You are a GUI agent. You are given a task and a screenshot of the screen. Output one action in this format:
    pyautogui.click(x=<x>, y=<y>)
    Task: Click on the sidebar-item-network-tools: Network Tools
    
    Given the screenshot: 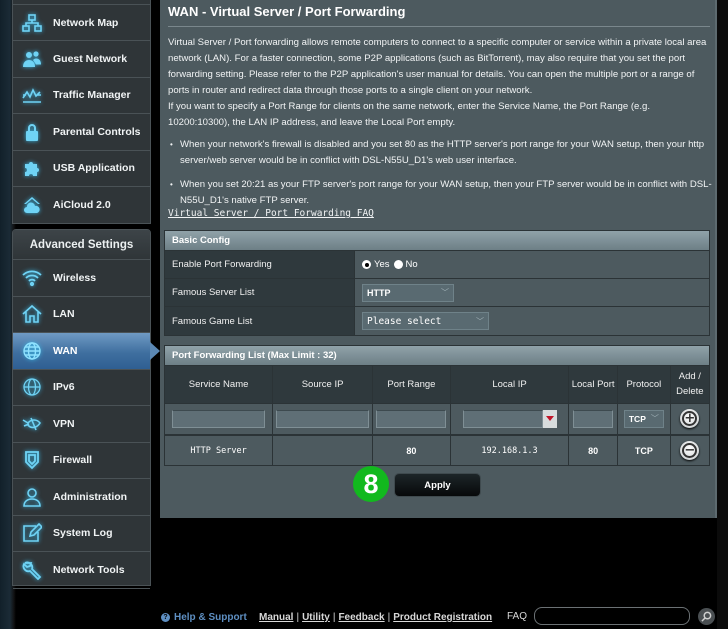 What is the action you would take?
    pyautogui.click(x=81, y=570)
    